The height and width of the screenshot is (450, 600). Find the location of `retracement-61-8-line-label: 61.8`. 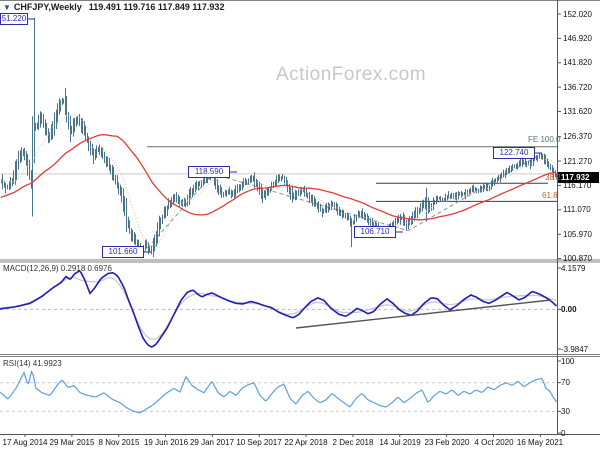

retracement-61-8-line-label: 61.8 is located at coordinates (550, 195).